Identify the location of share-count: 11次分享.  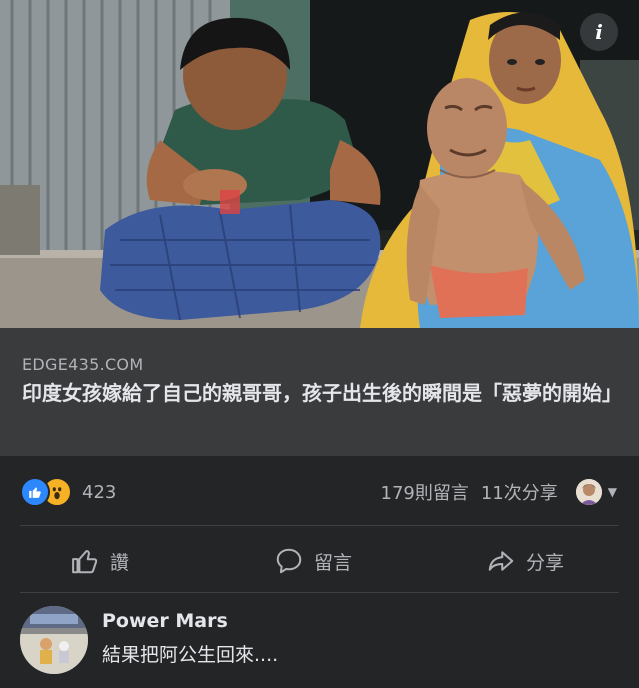
(519, 492).